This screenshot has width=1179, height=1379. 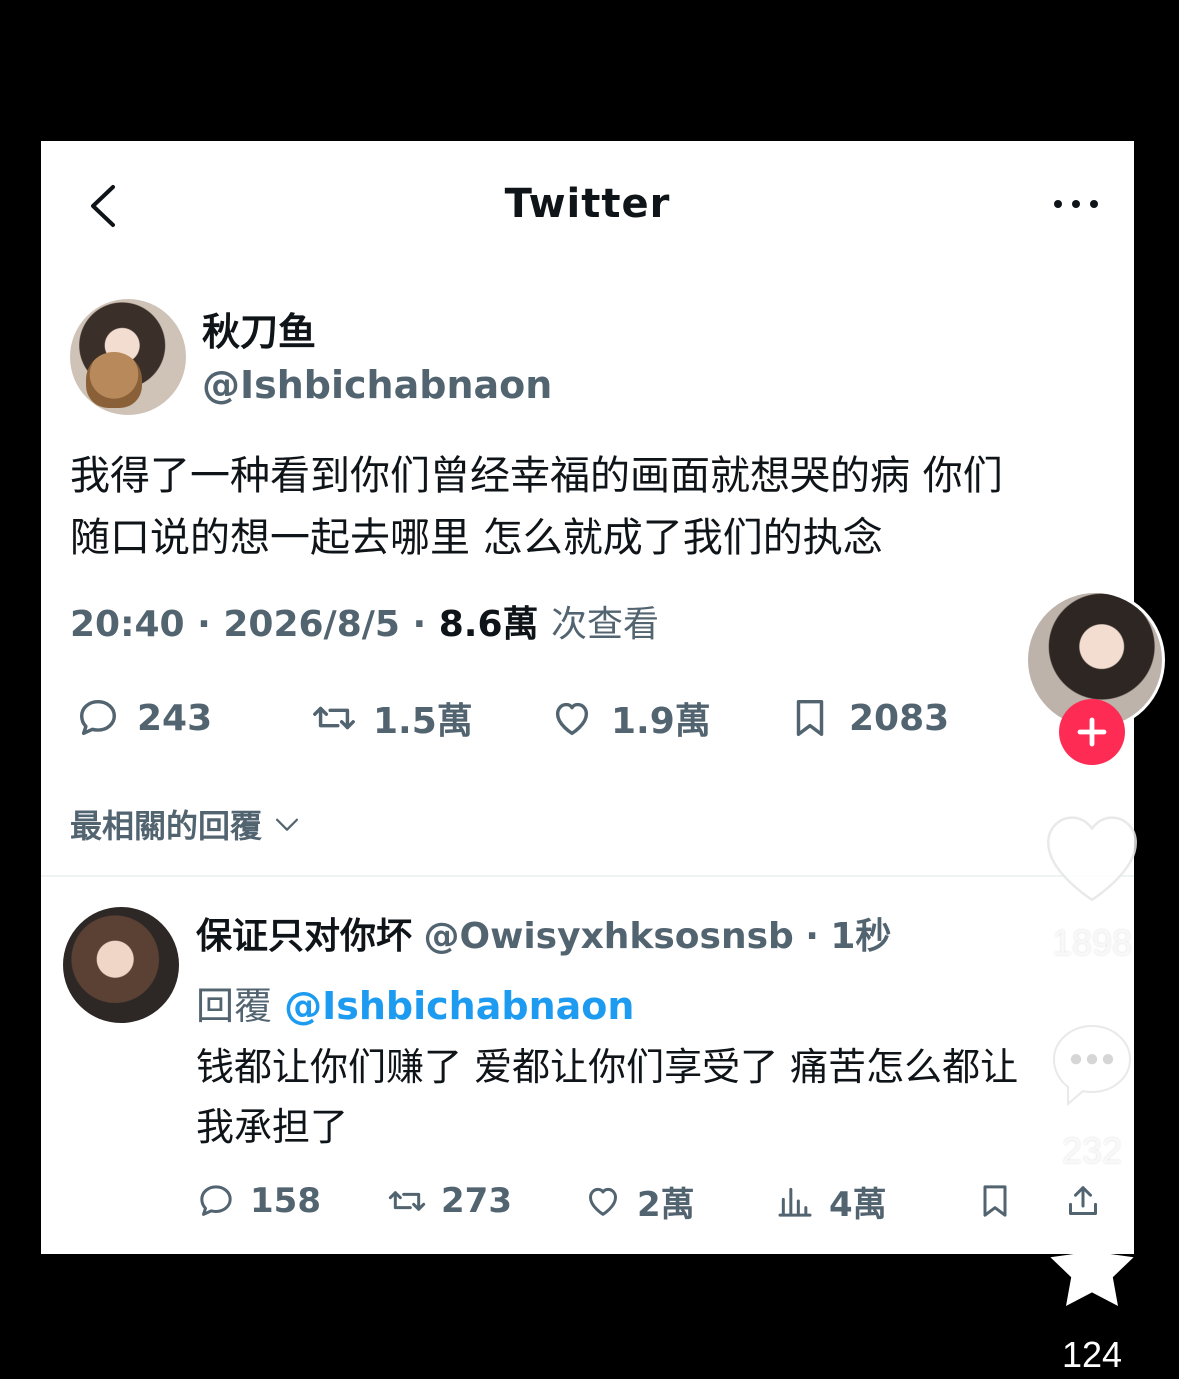 I want to click on retweet-button: 1.5萬, so click(x=392, y=718).